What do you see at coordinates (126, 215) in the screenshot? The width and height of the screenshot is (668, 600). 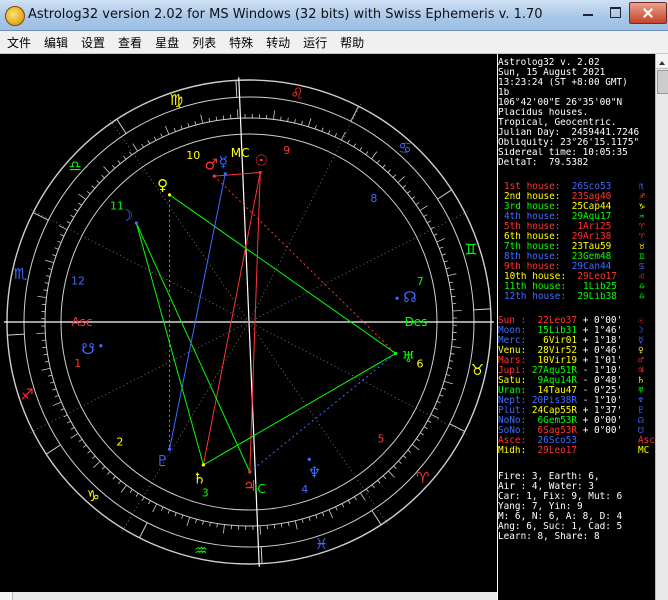 I see `planet-glyph-icon: ☽` at bounding box center [126, 215].